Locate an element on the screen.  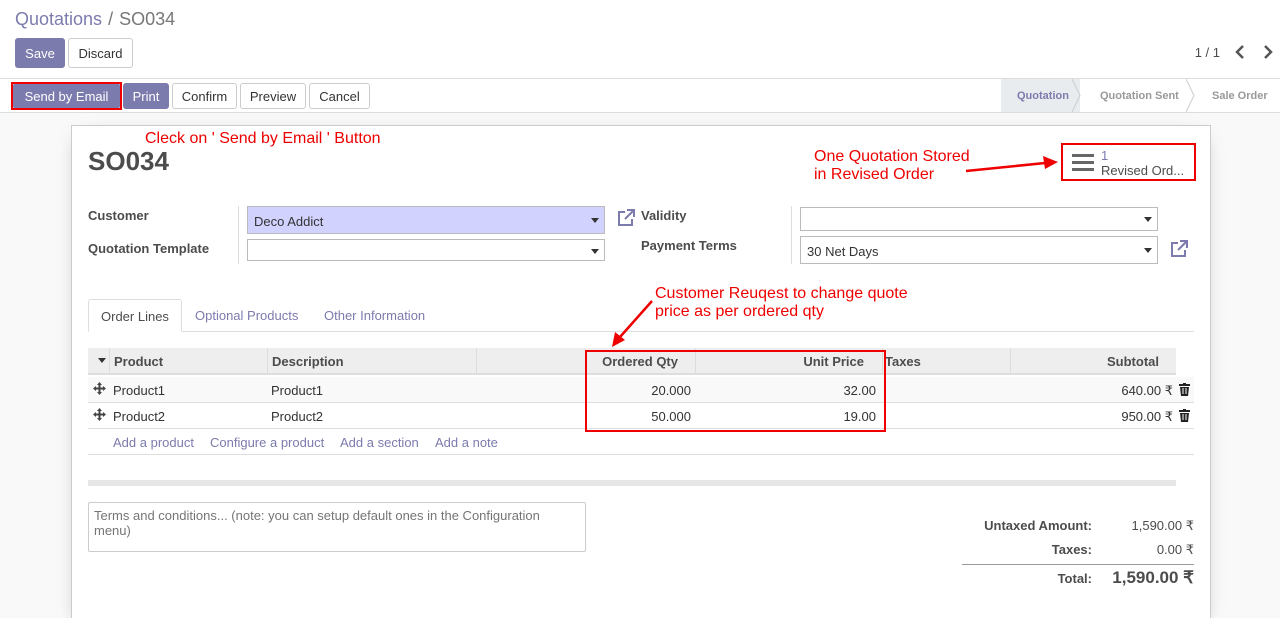
untaxed-amount-value: 1,590.00 ₹ is located at coordinates (1163, 525).